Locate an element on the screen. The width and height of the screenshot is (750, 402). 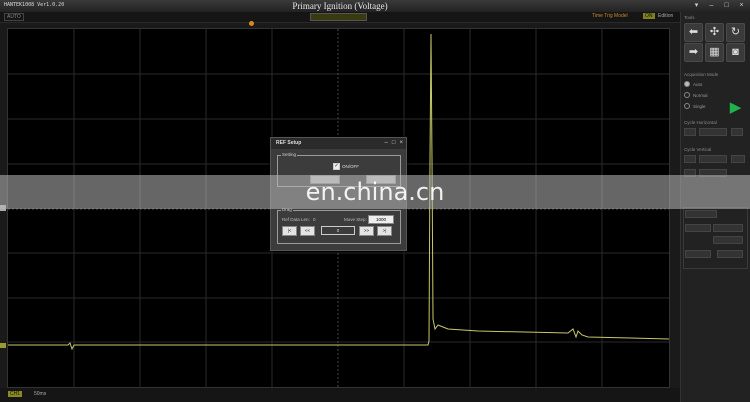
maximize-icon: □ is located at coordinates (726, 6).